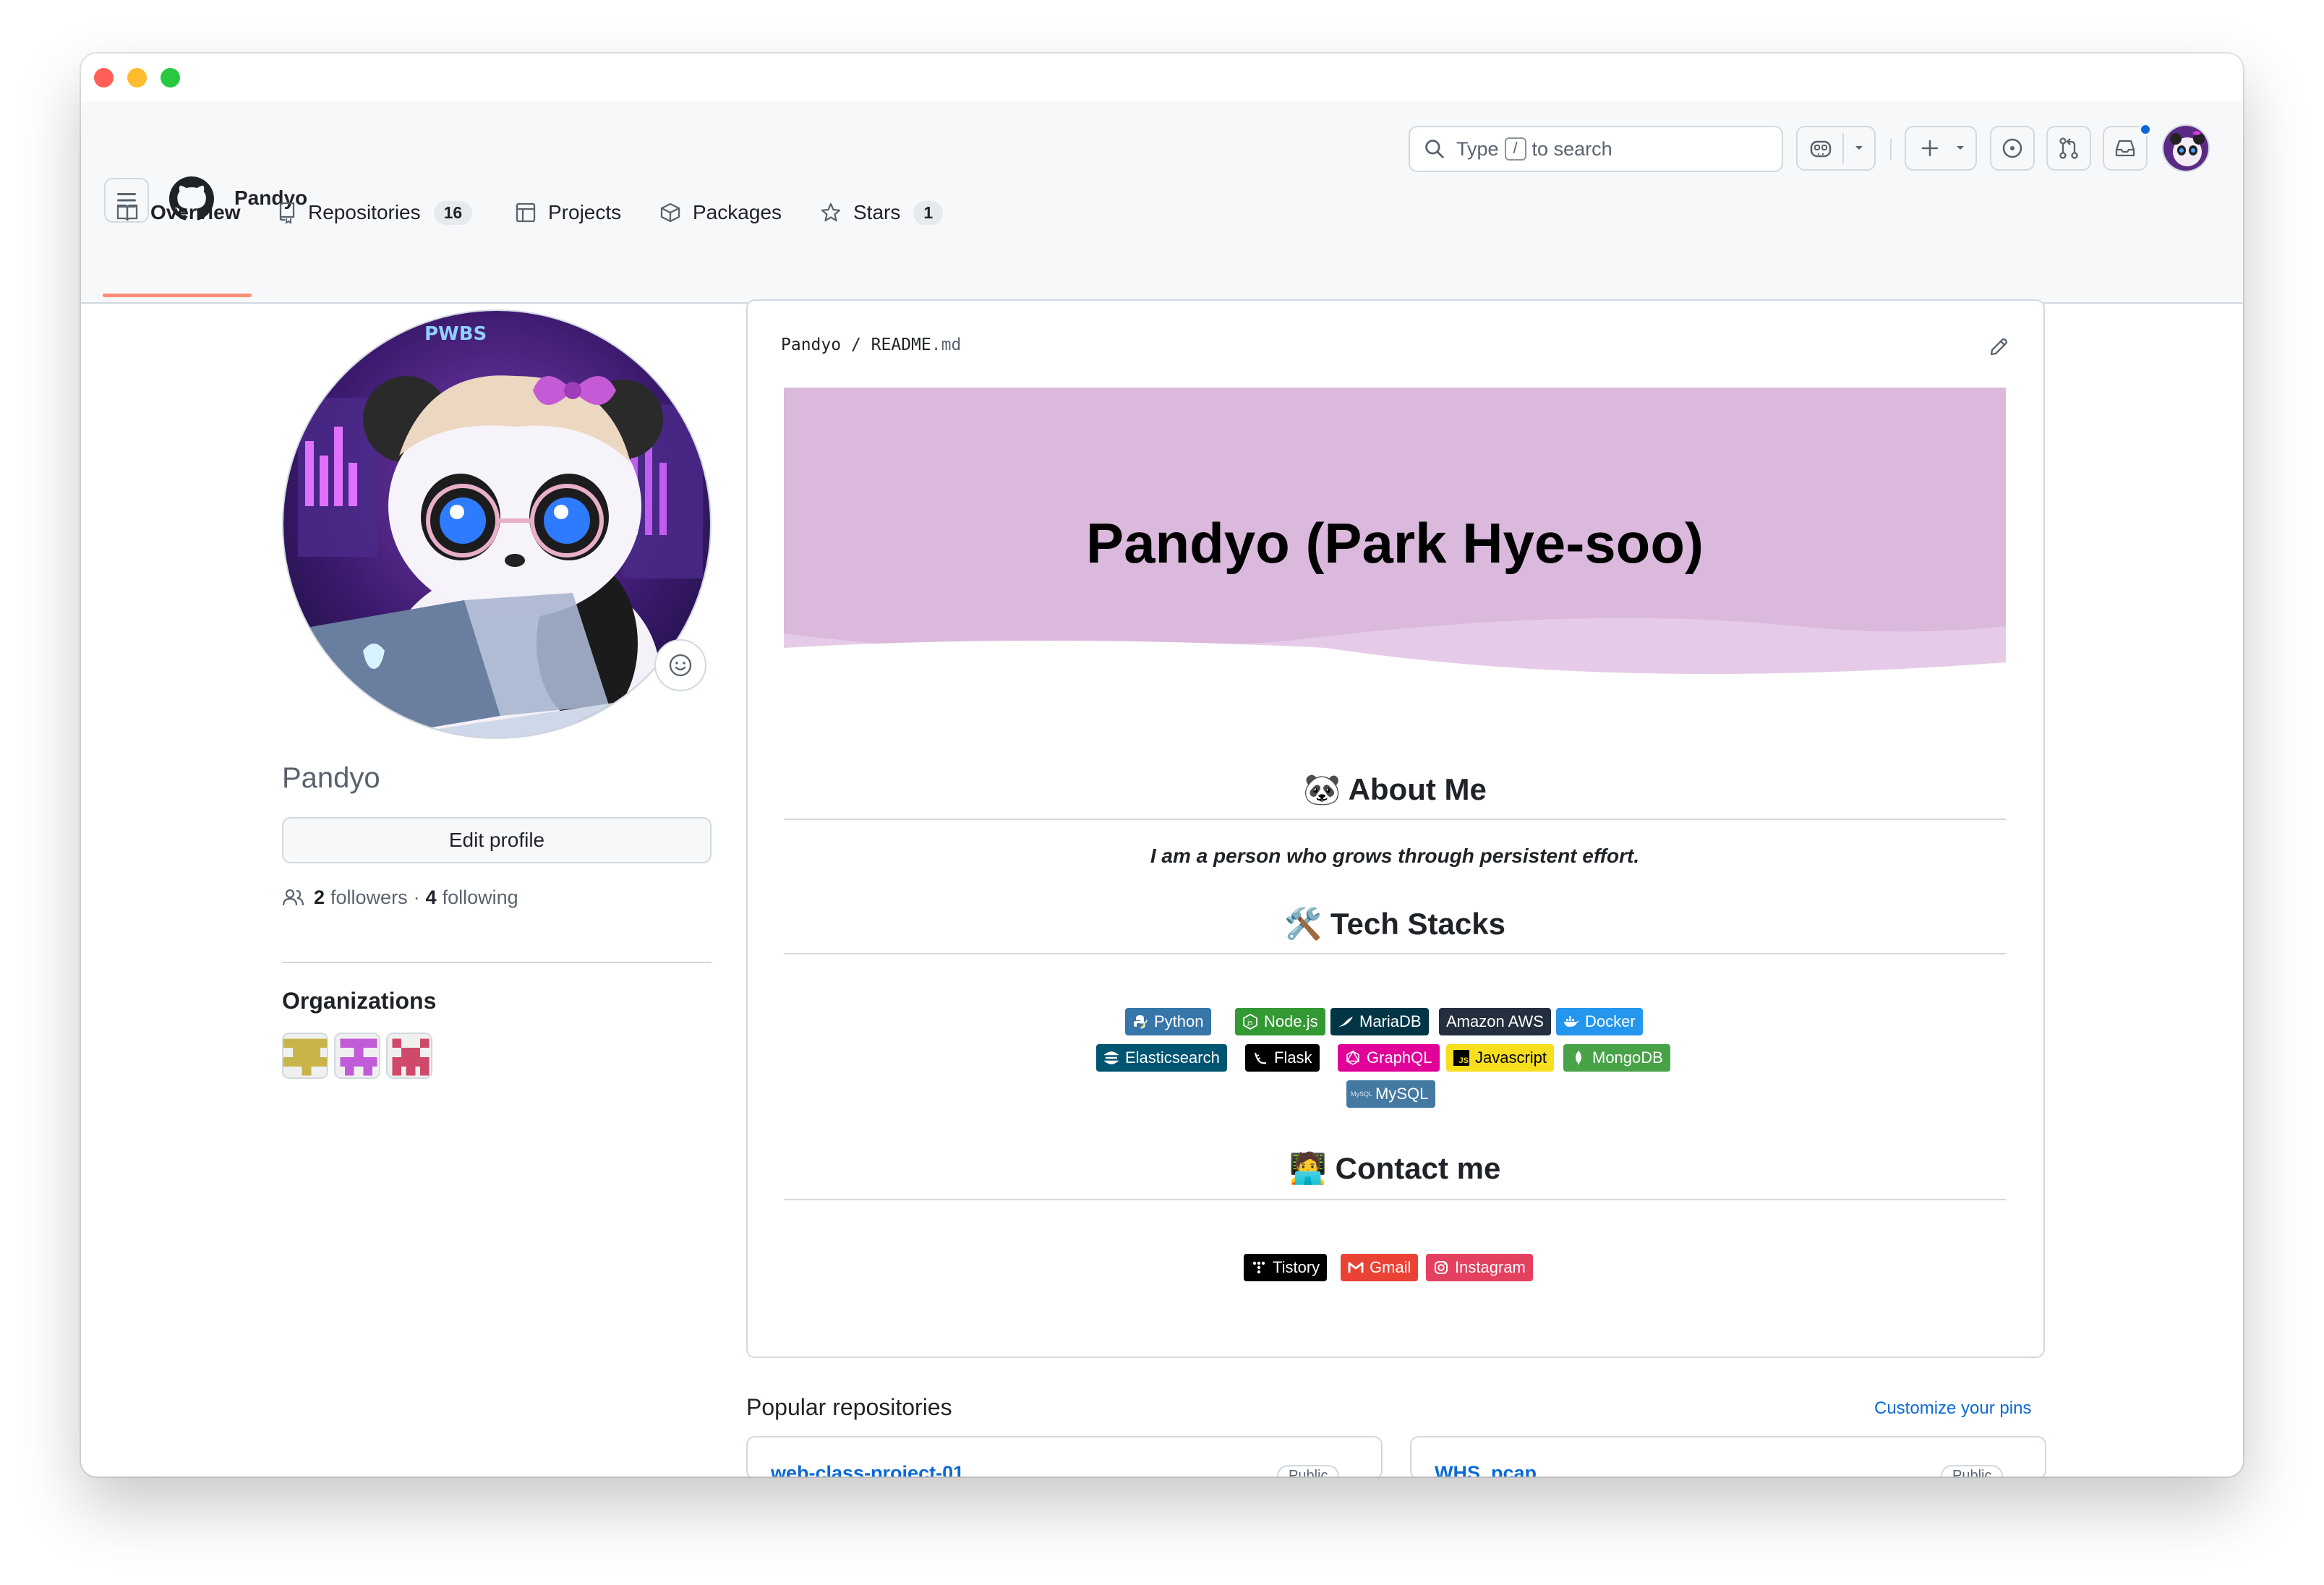 This screenshot has width=2324, height=1585. What do you see at coordinates (1395, 1199) in the screenshot?
I see `contact-me-divider` at bounding box center [1395, 1199].